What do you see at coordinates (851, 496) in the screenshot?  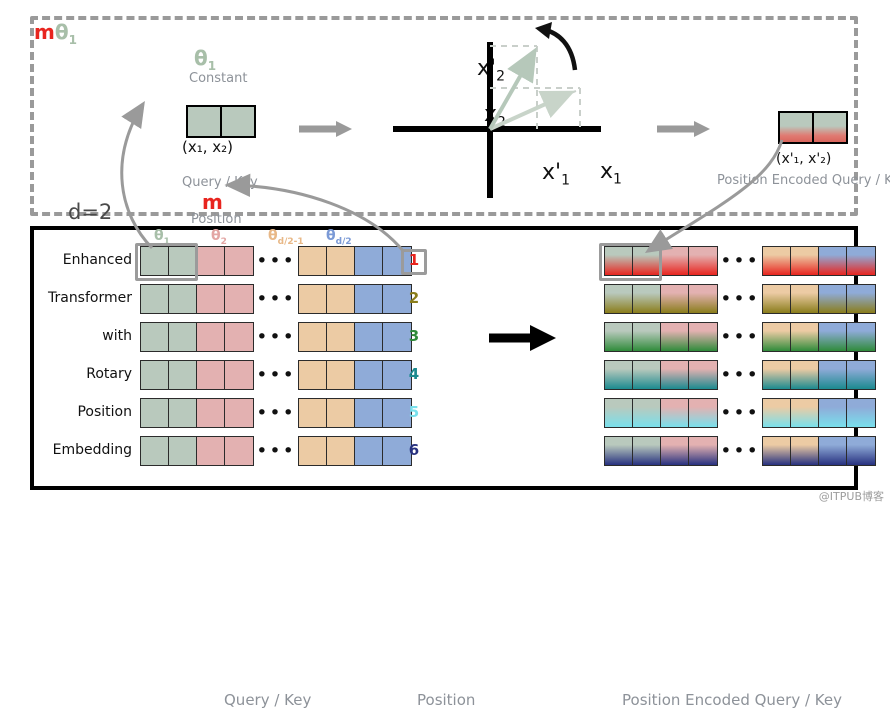 I see `watermark: @ITPUB博客` at bounding box center [851, 496].